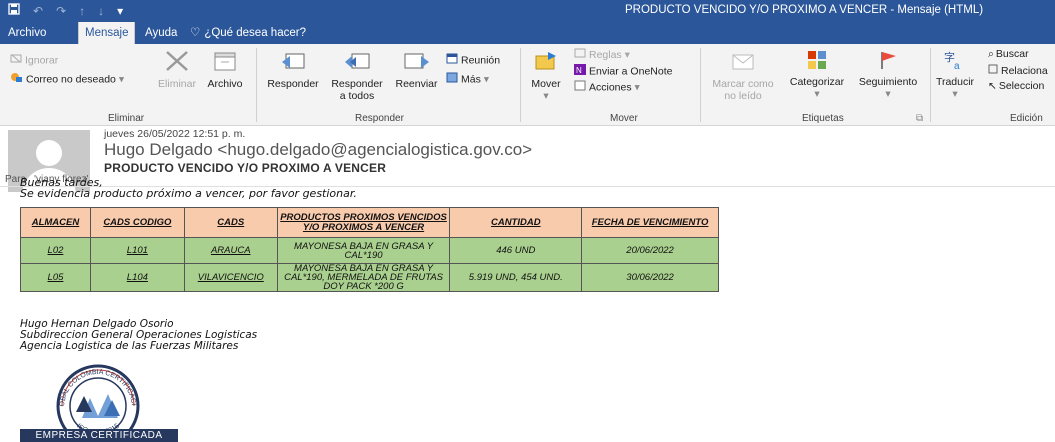 The height and width of the screenshot is (442, 1055). I want to click on translate-icon: 字a, so click(955, 61).